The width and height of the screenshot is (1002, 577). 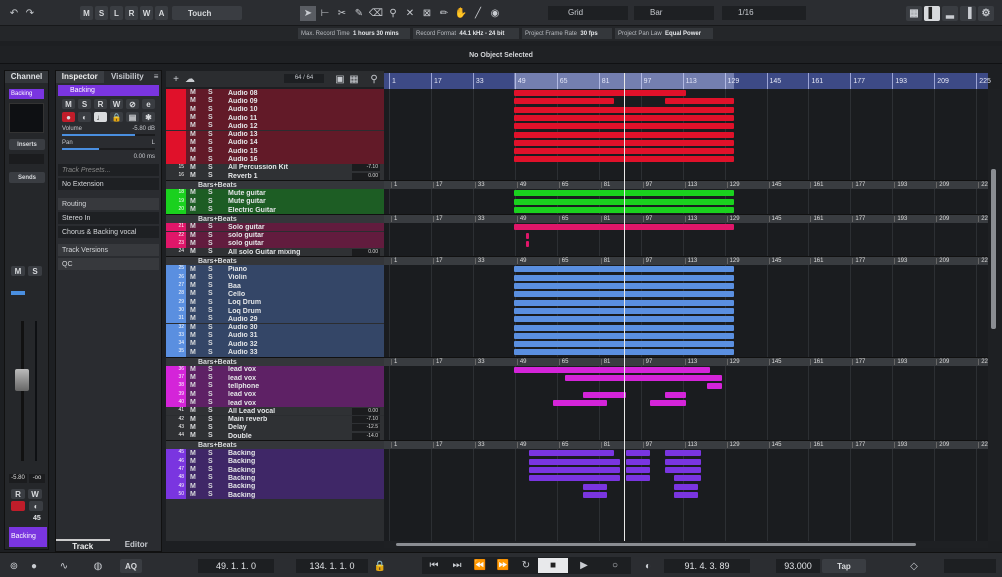 What do you see at coordinates (275, 294) in the screenshot?
I see `track-row: 28 M S Cello` at bounding box center [275, 294].